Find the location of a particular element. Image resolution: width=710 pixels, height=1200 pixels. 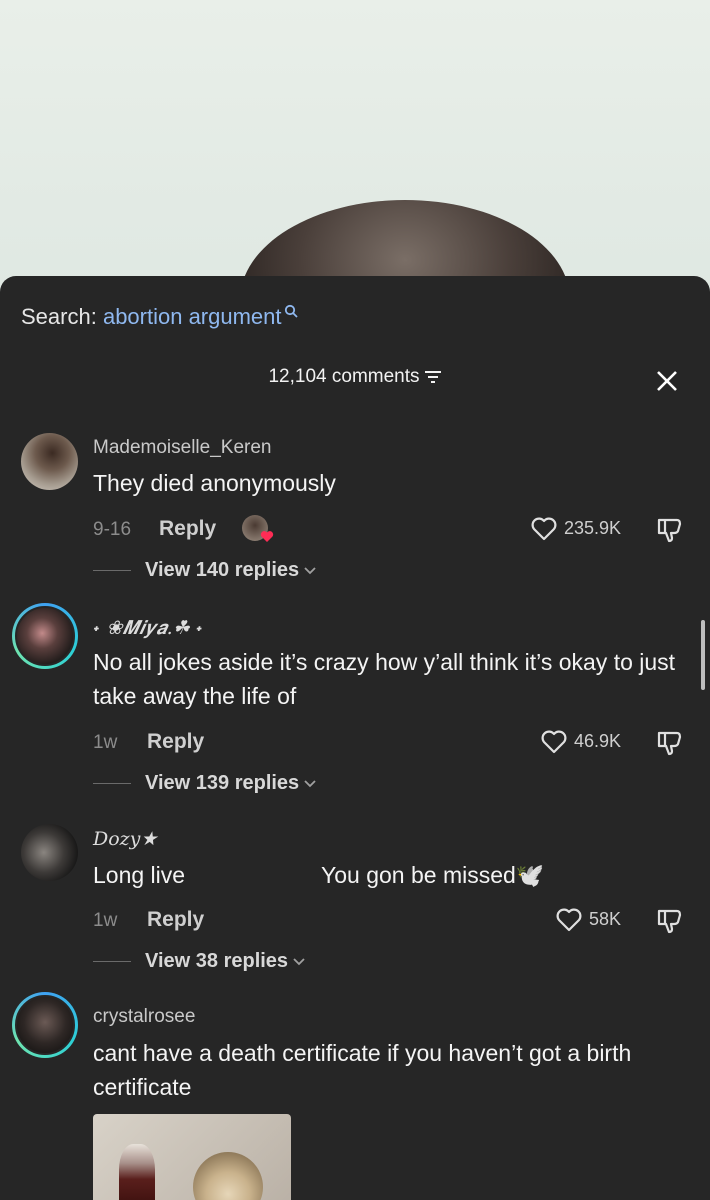

view-replies-label: View 38 replies is located at coordinates (217, 961).